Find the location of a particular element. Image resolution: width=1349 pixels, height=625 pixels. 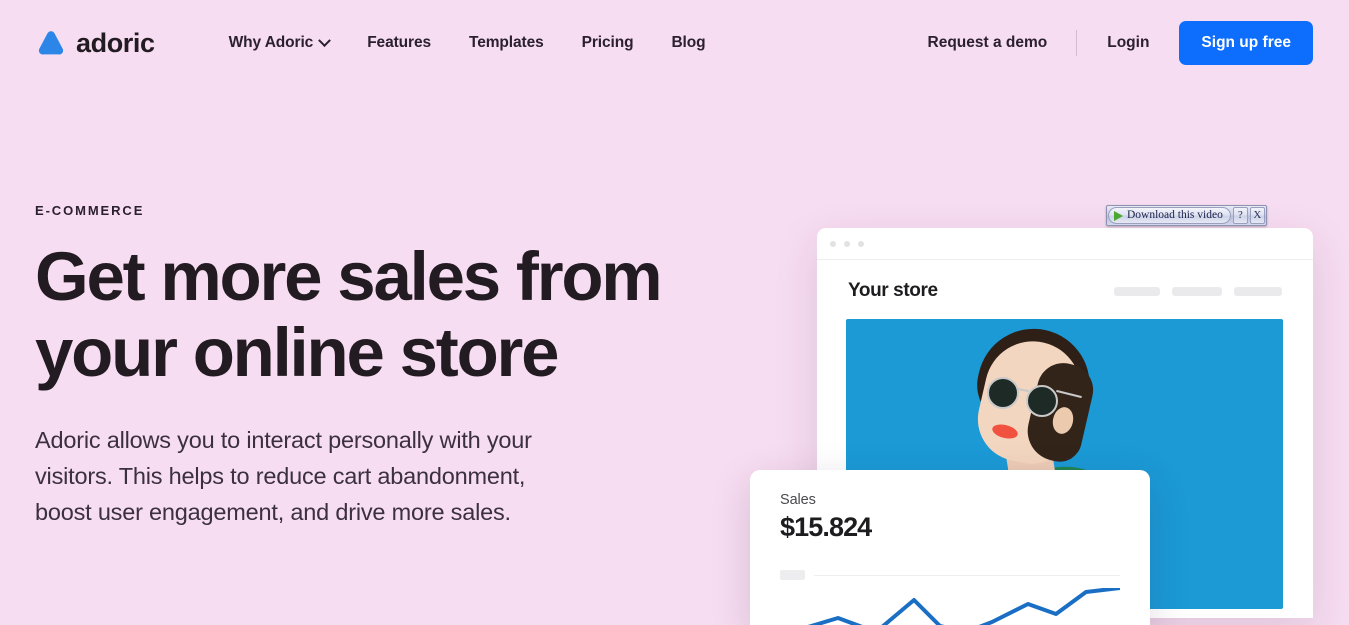

nav-item-blog: Blog is located at coordinates (688, 43).